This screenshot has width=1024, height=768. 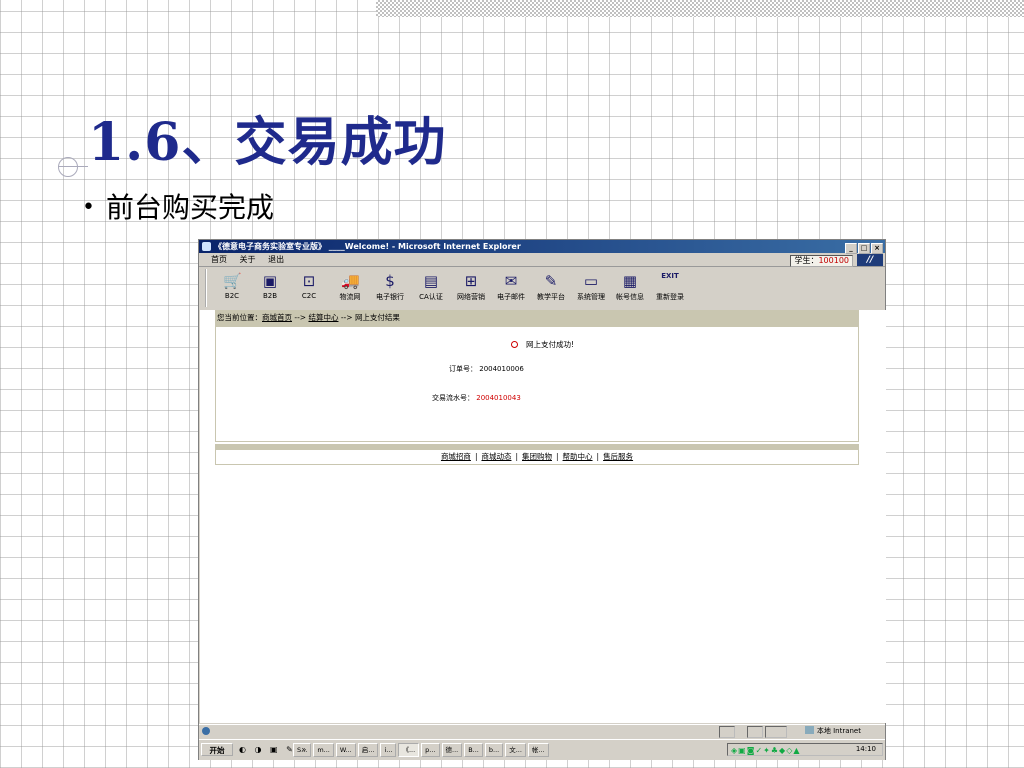 I want to click on tool-ebank: $ 电子银行, so click(x=390, y=287).